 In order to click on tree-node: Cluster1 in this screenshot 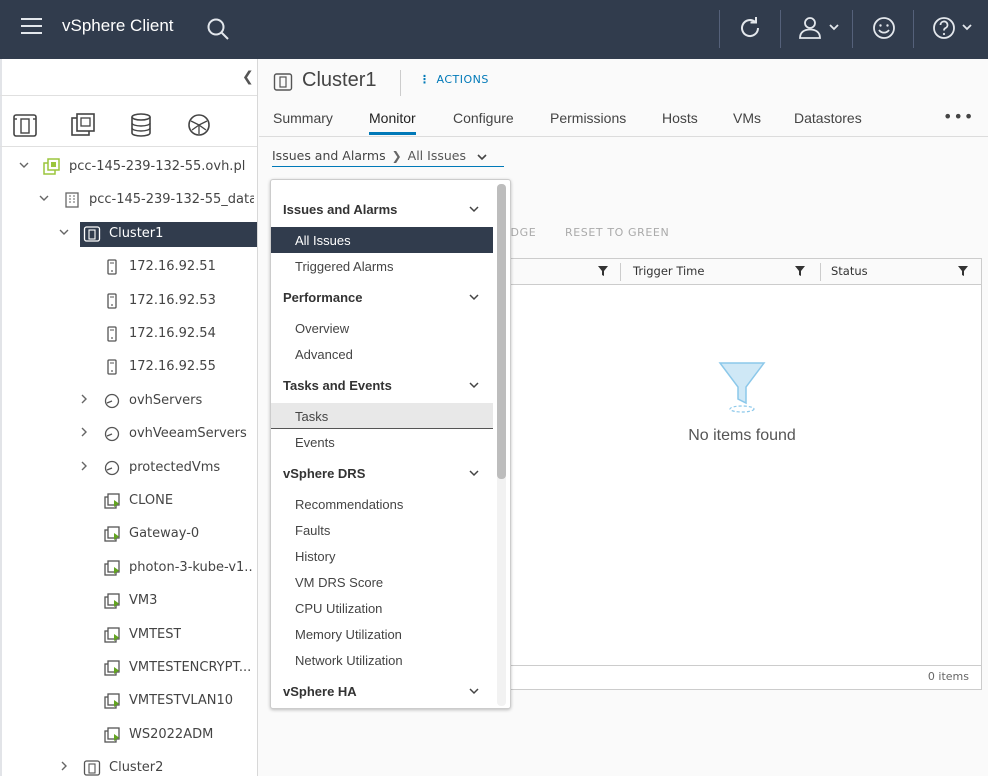, I will do `click(158, 234)`.